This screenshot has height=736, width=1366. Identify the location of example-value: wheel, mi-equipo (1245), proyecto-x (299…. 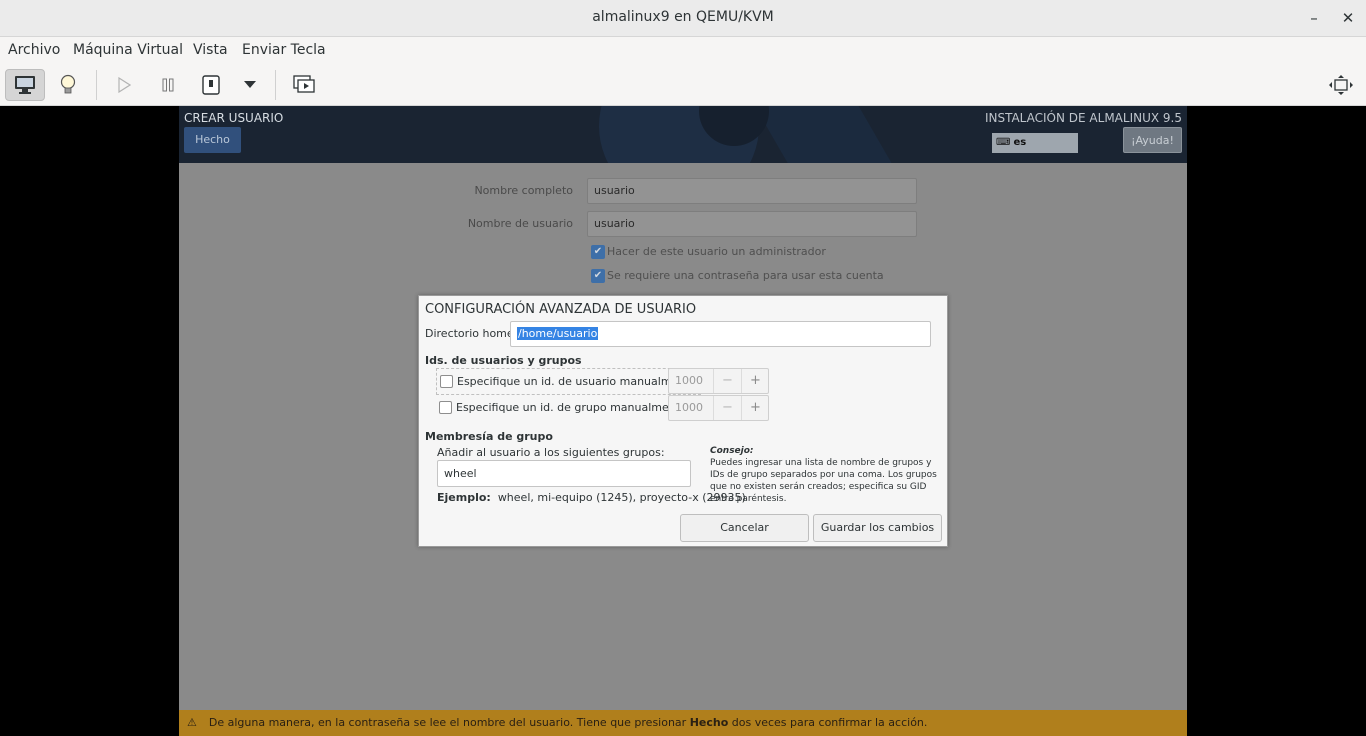
(621, 497).